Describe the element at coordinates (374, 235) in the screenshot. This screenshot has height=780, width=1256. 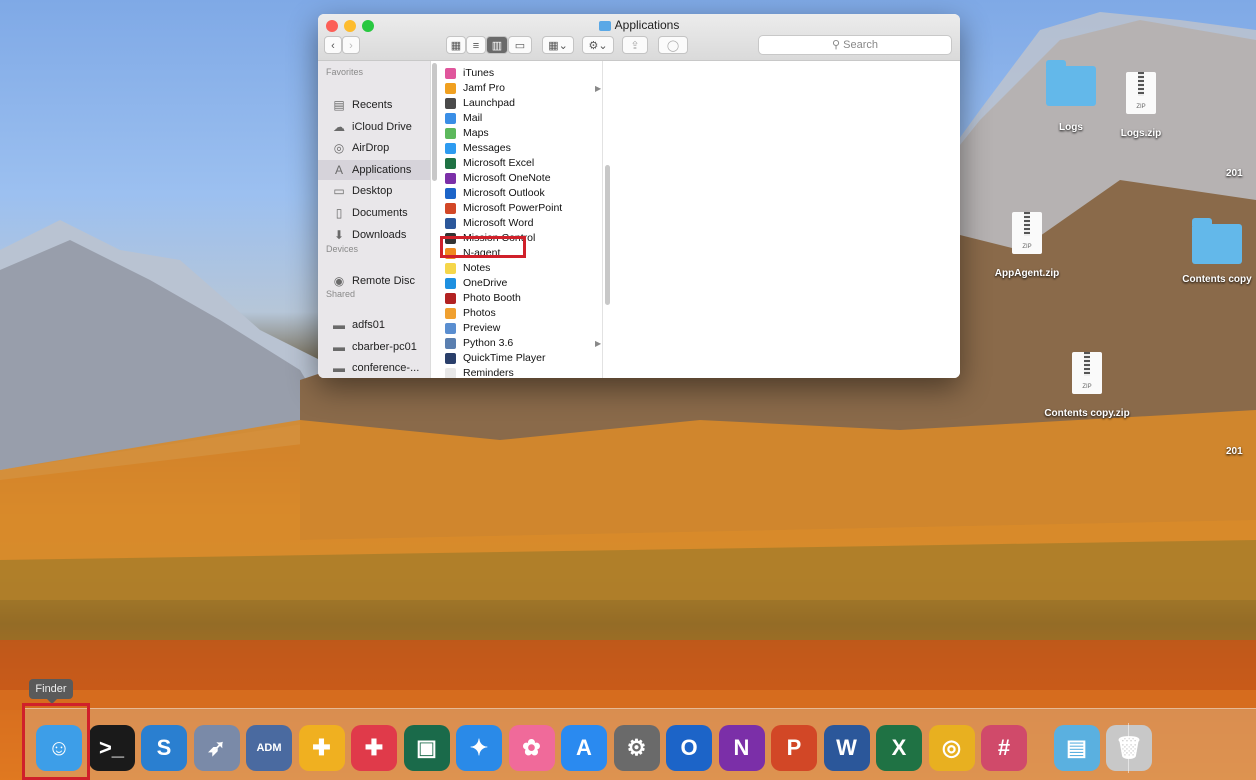
I see `sidebar-item-downloads: ⬇ Downloads` at that location.